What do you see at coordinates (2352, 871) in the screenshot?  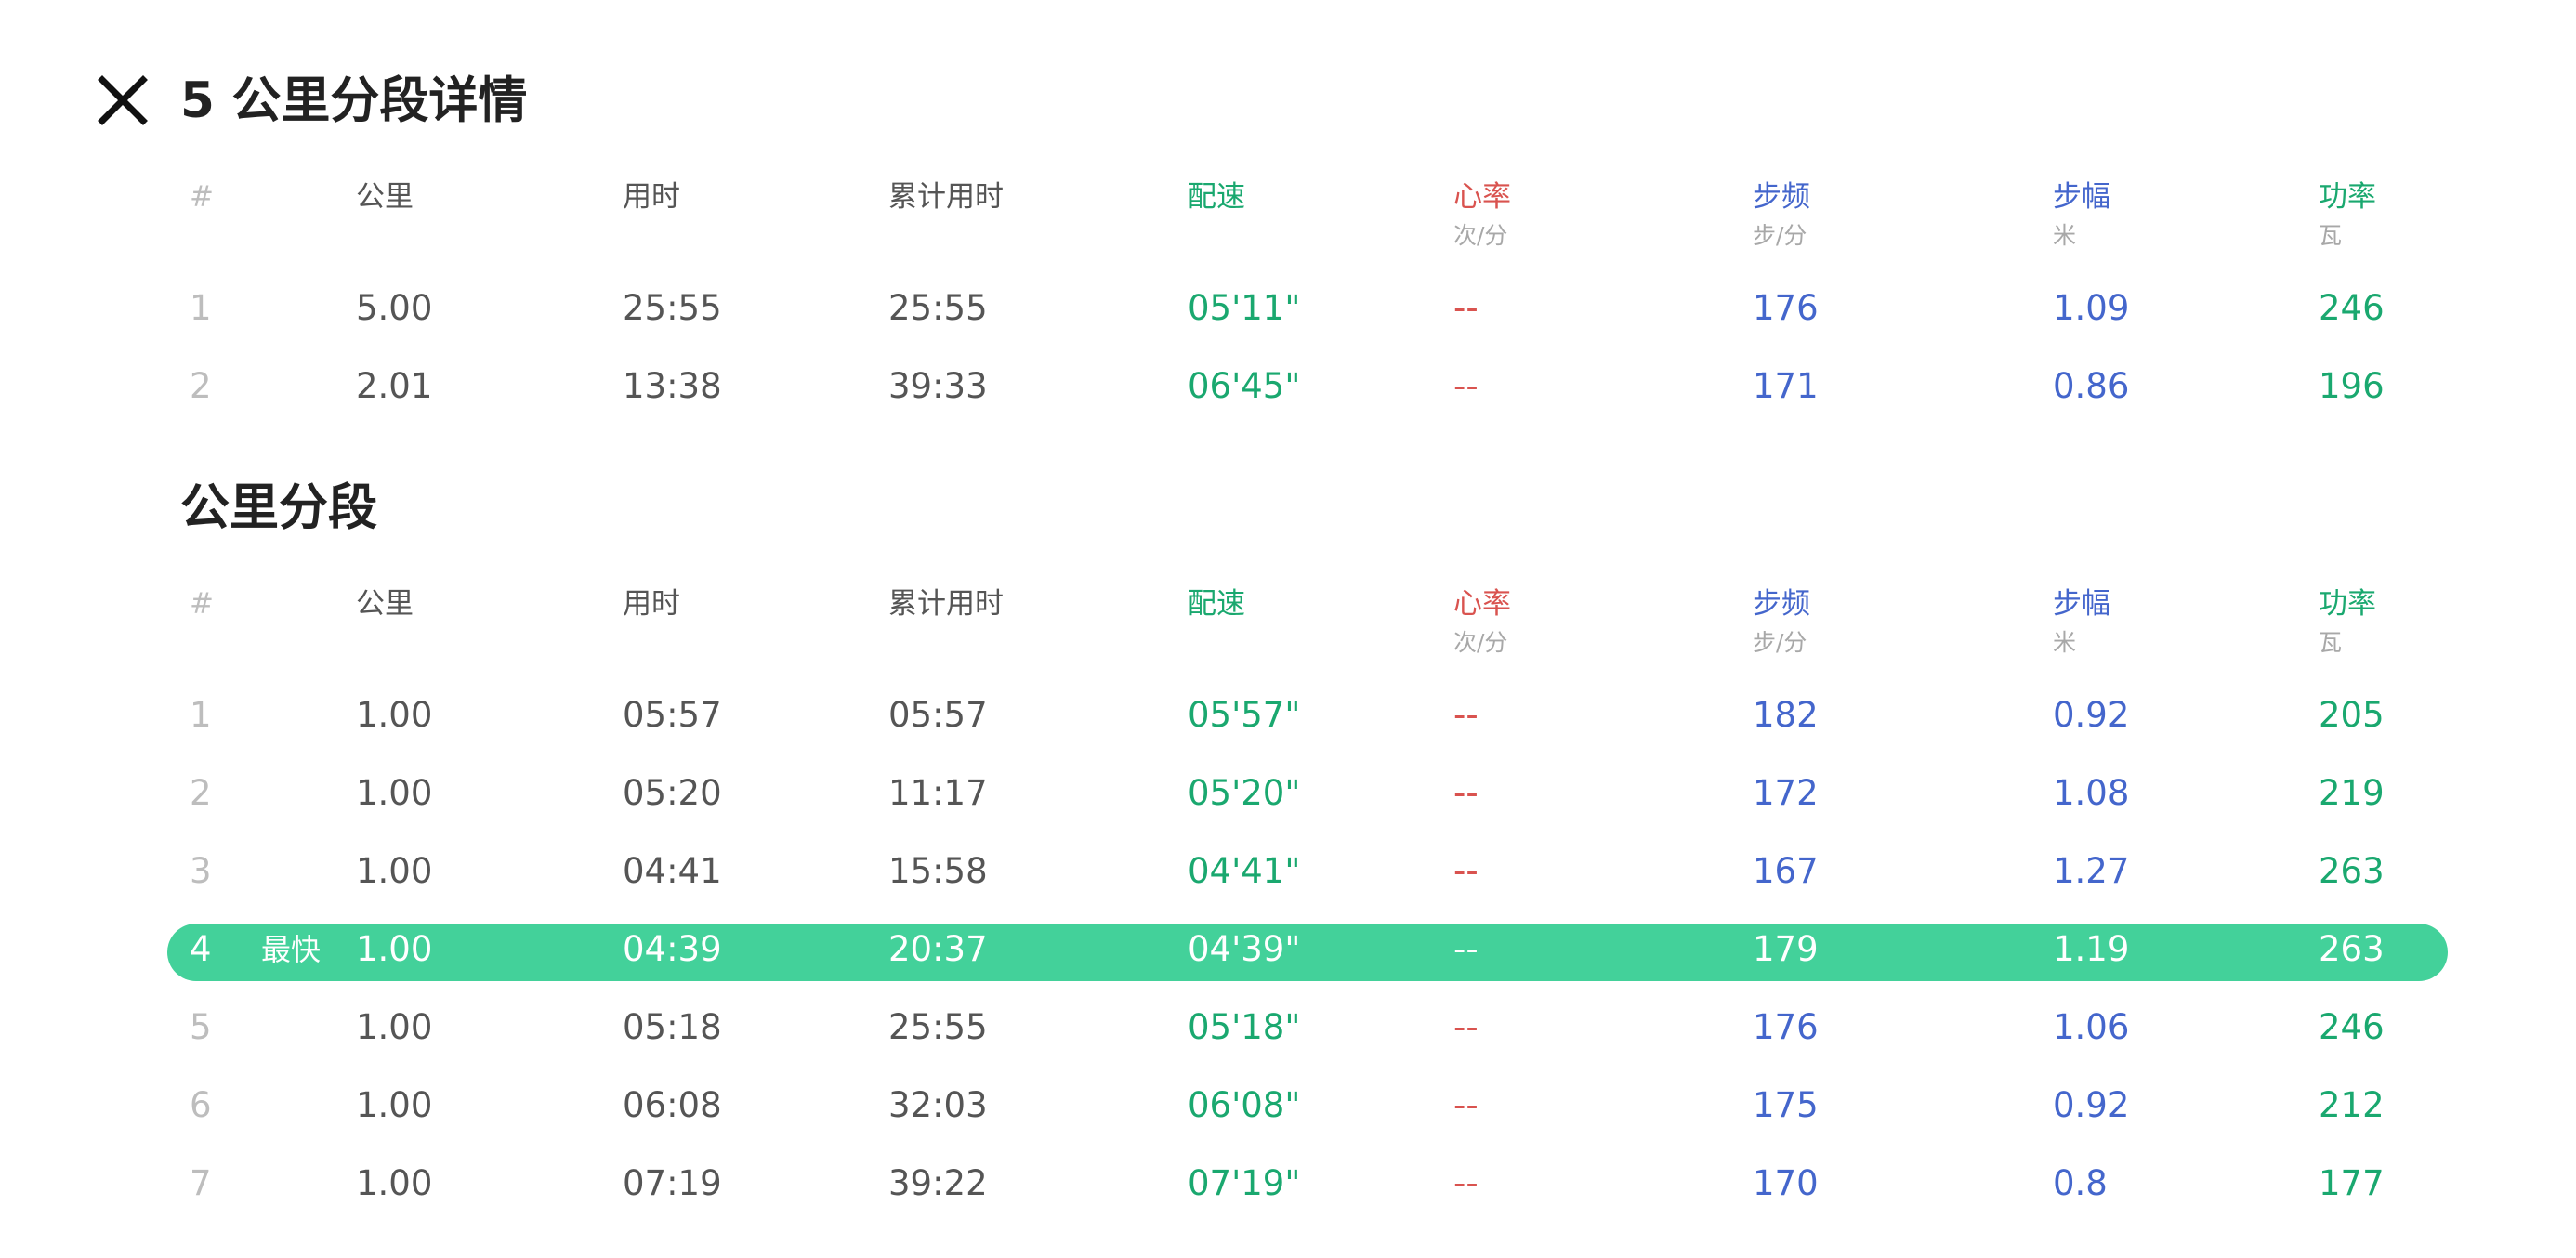 I see `cell-power: 263` at bounding box center [2352, 871].